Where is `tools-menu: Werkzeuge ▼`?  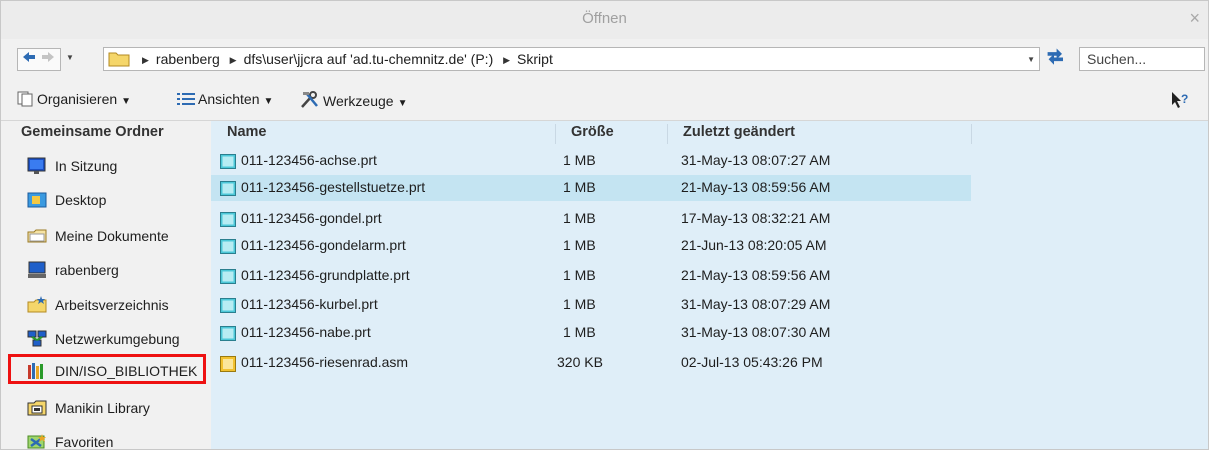
tools-menu: Werkzeuge ▼ is located at coordinates (353, 100).